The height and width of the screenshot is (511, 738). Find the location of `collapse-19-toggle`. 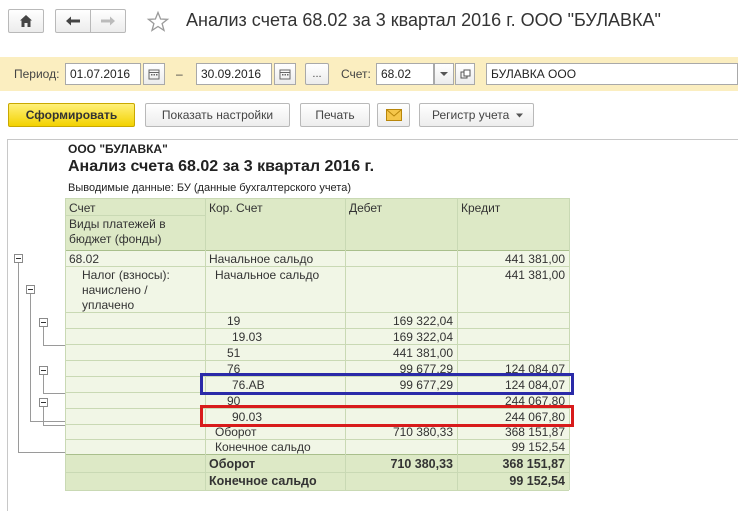

collapse-19-toggle is located at coordinates (43, 322).